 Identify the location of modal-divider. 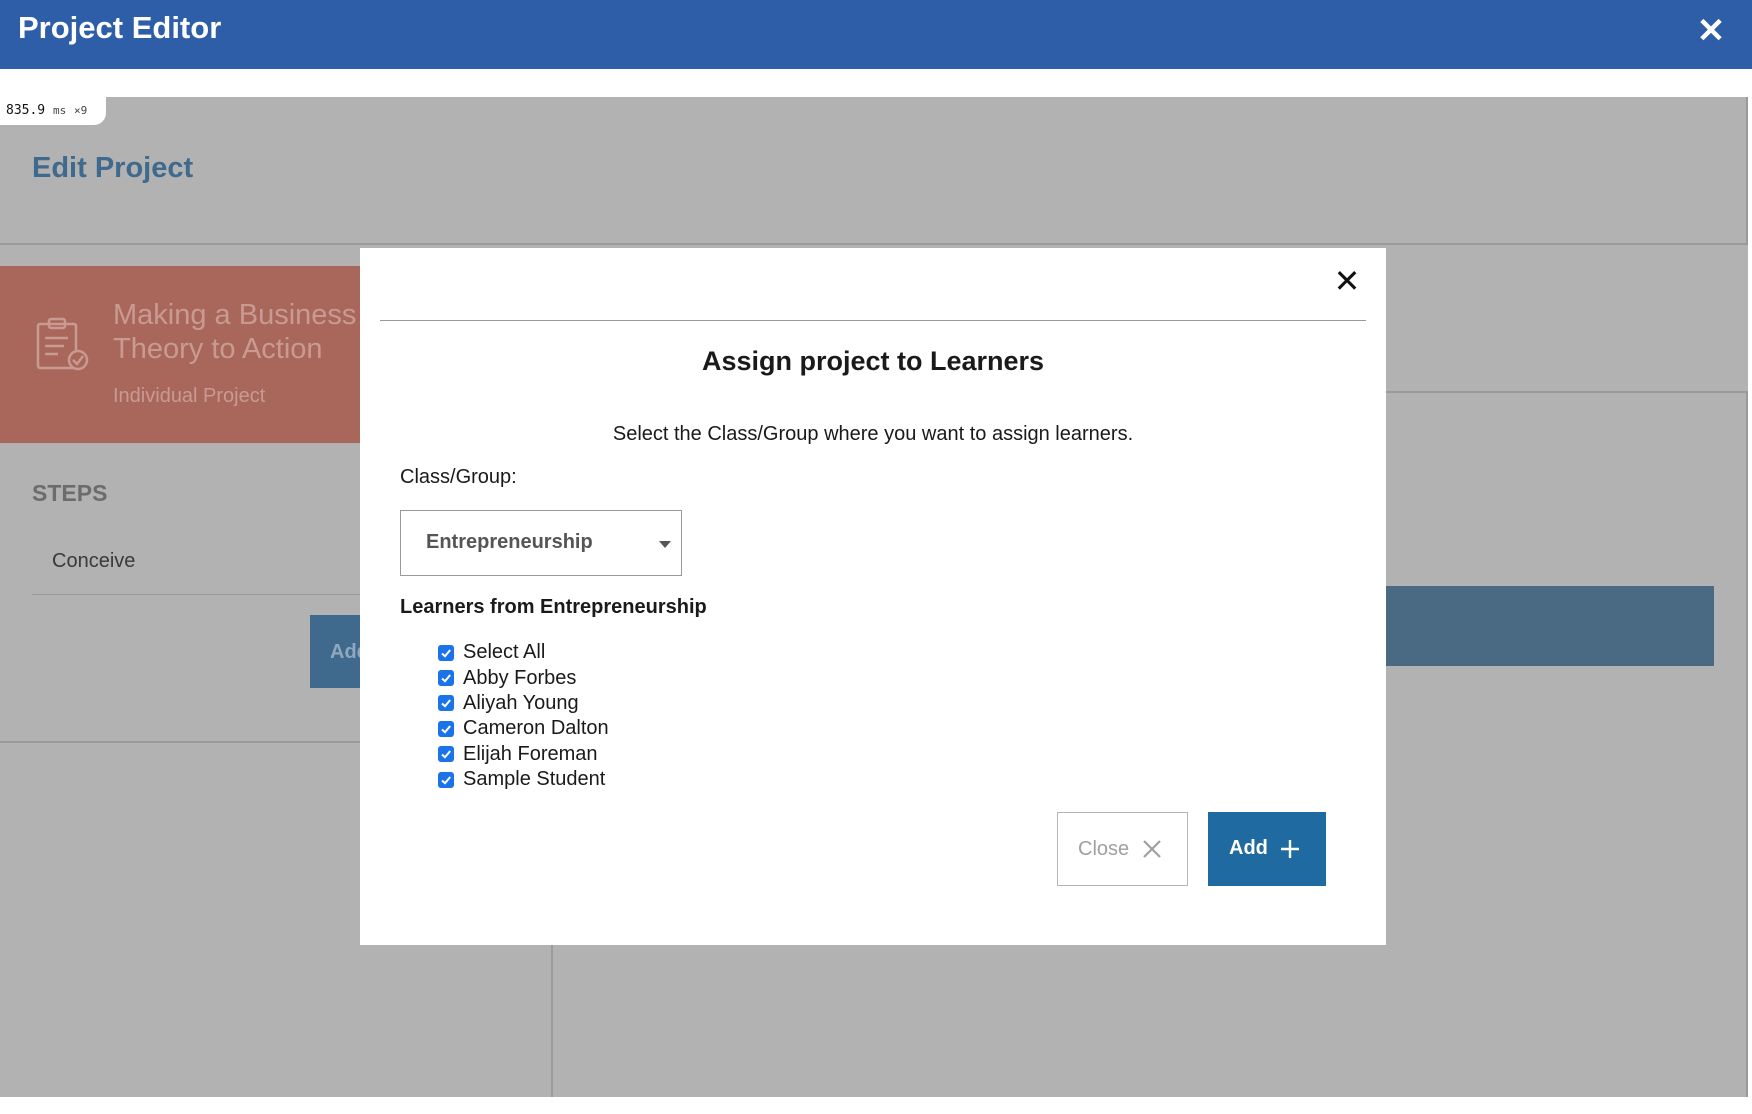
(873, 320).